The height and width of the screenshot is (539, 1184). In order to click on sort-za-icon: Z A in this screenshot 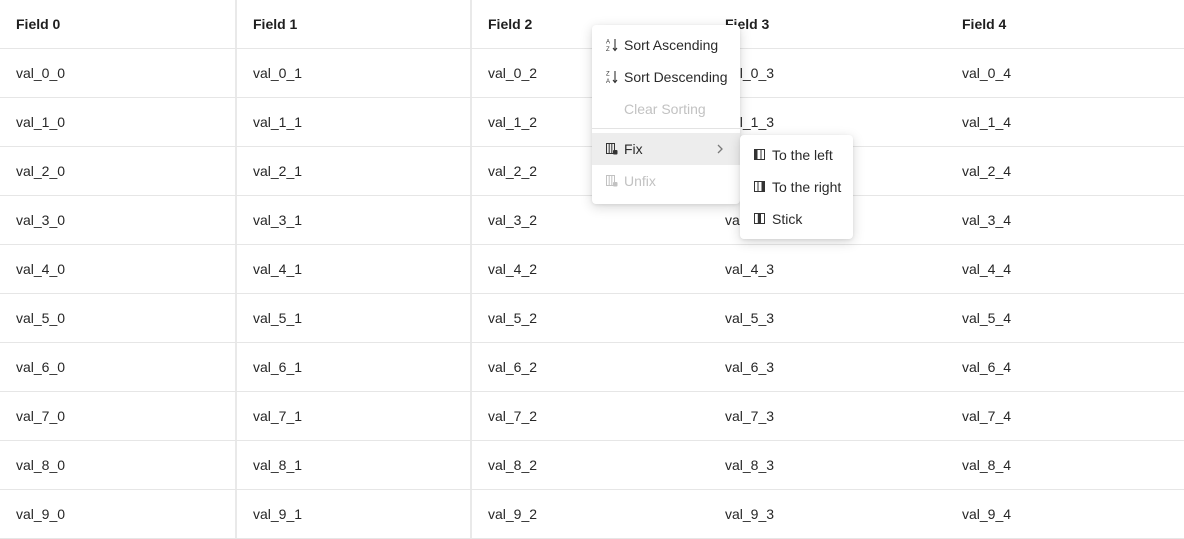, I will do `click(612, 77)`.